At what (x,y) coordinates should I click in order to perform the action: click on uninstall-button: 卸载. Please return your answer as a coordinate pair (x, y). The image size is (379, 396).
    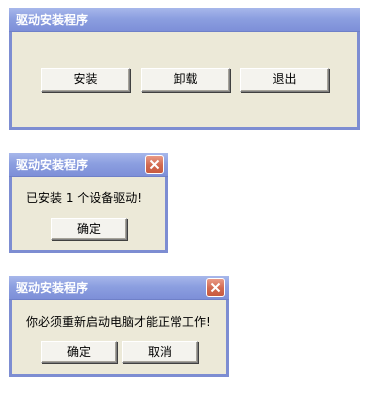
    Looking at the image, I should click on (185, 80).